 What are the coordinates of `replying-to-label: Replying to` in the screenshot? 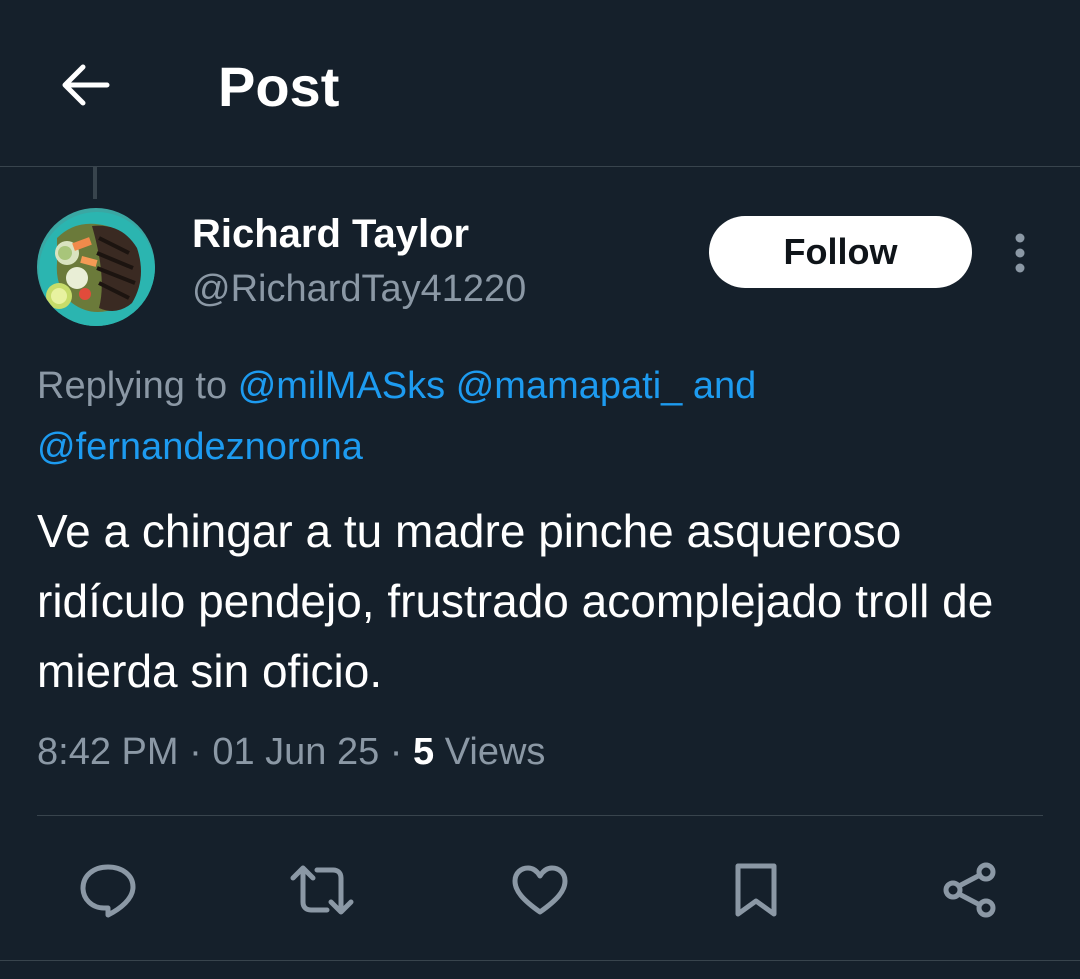 It's located at (132, 386).